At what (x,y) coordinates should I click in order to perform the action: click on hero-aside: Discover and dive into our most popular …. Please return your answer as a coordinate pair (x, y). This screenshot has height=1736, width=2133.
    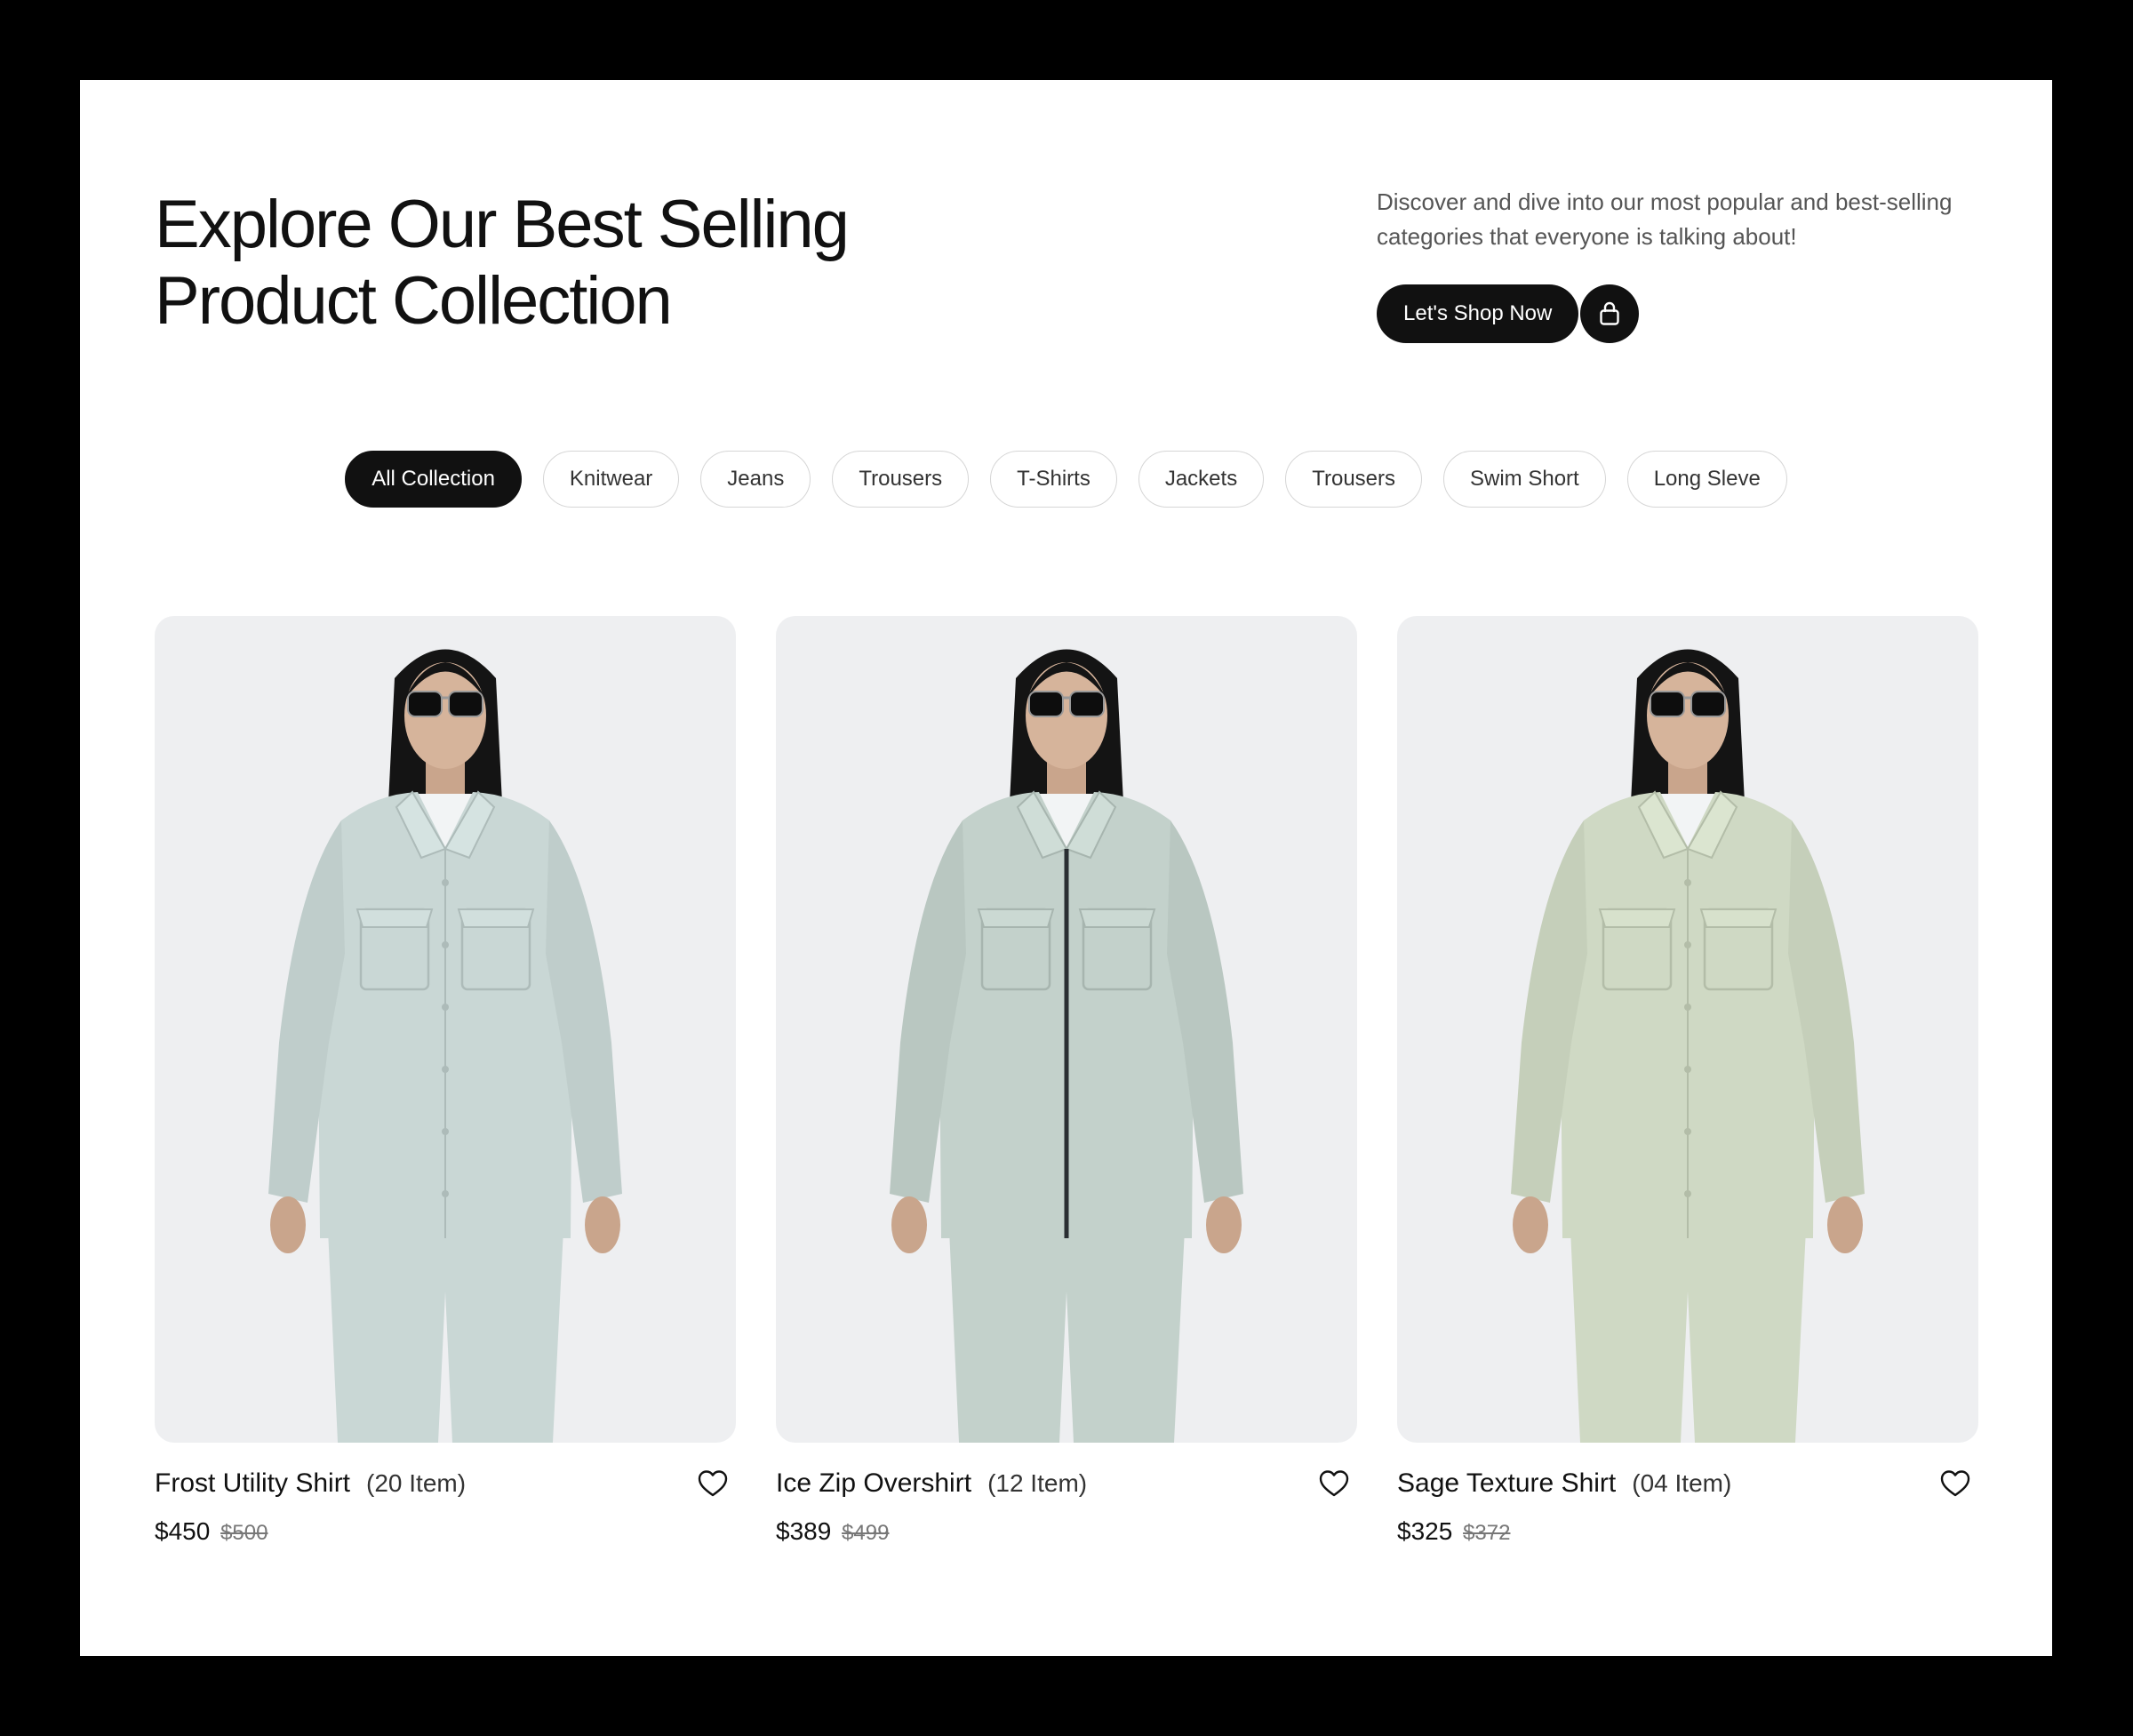
    Looking at the image, I should click on (1688, 264).